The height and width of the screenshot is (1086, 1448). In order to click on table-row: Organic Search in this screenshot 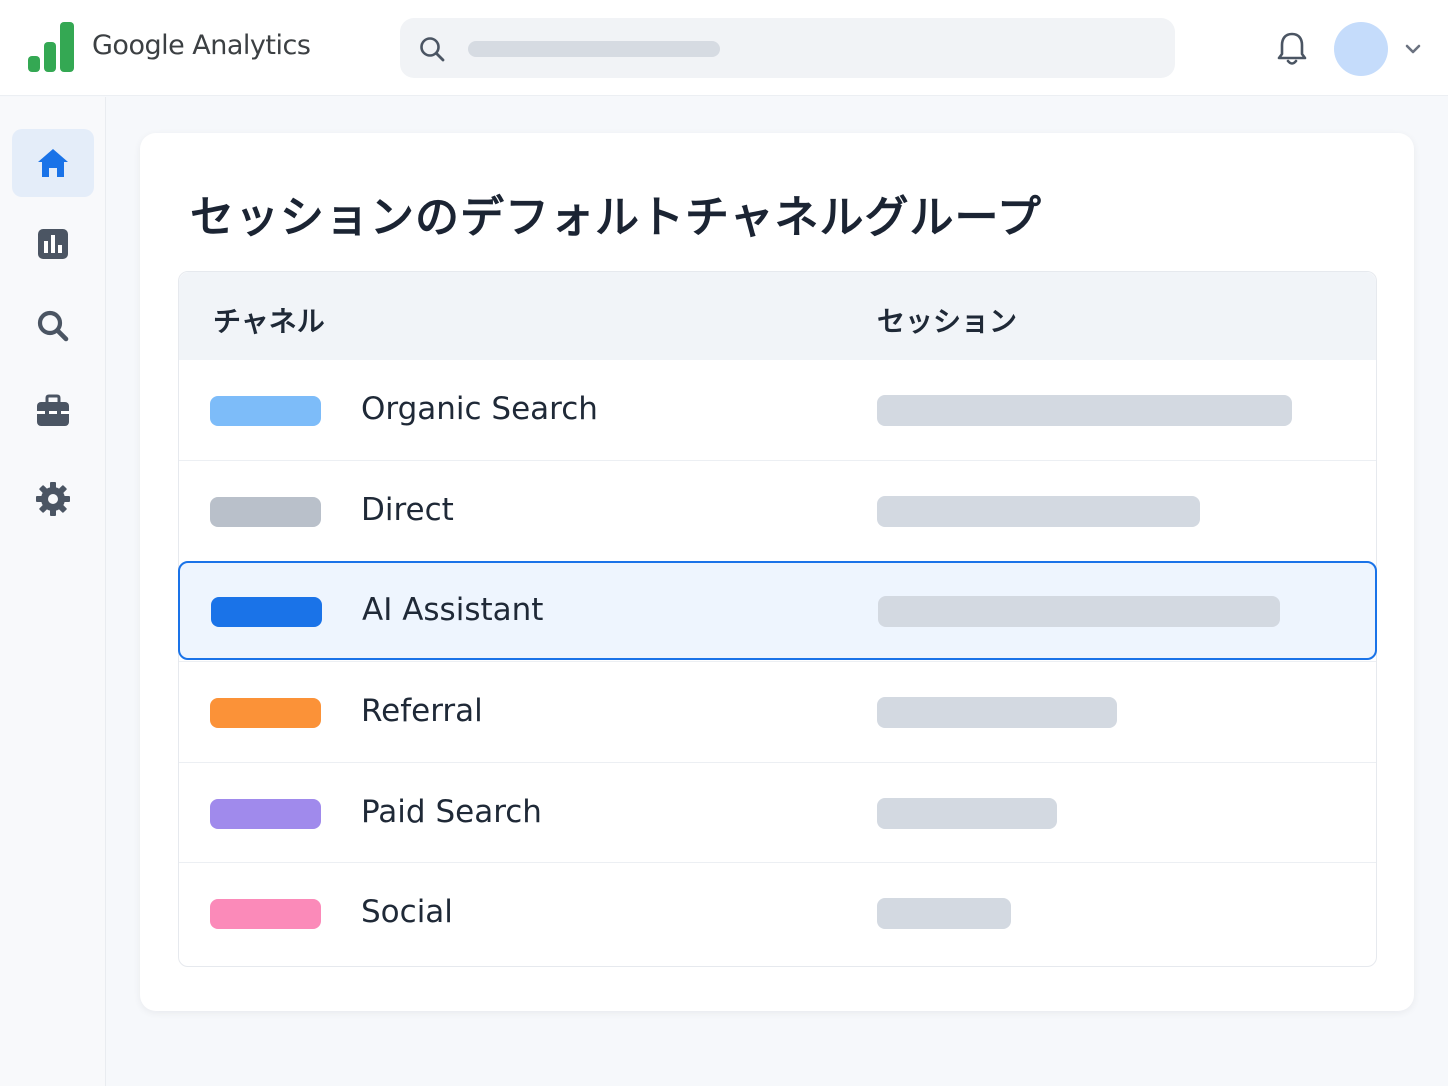, I will do `click(777, 410)`.